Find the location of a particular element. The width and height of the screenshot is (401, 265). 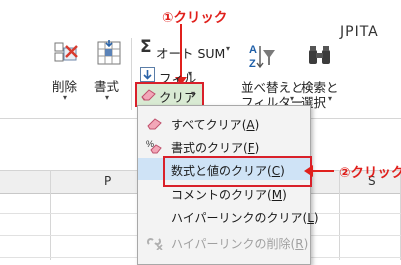

menu-item-remove-hyperlinks: ハイパーリンクの削除(R) is located at coordinates (224, 242).